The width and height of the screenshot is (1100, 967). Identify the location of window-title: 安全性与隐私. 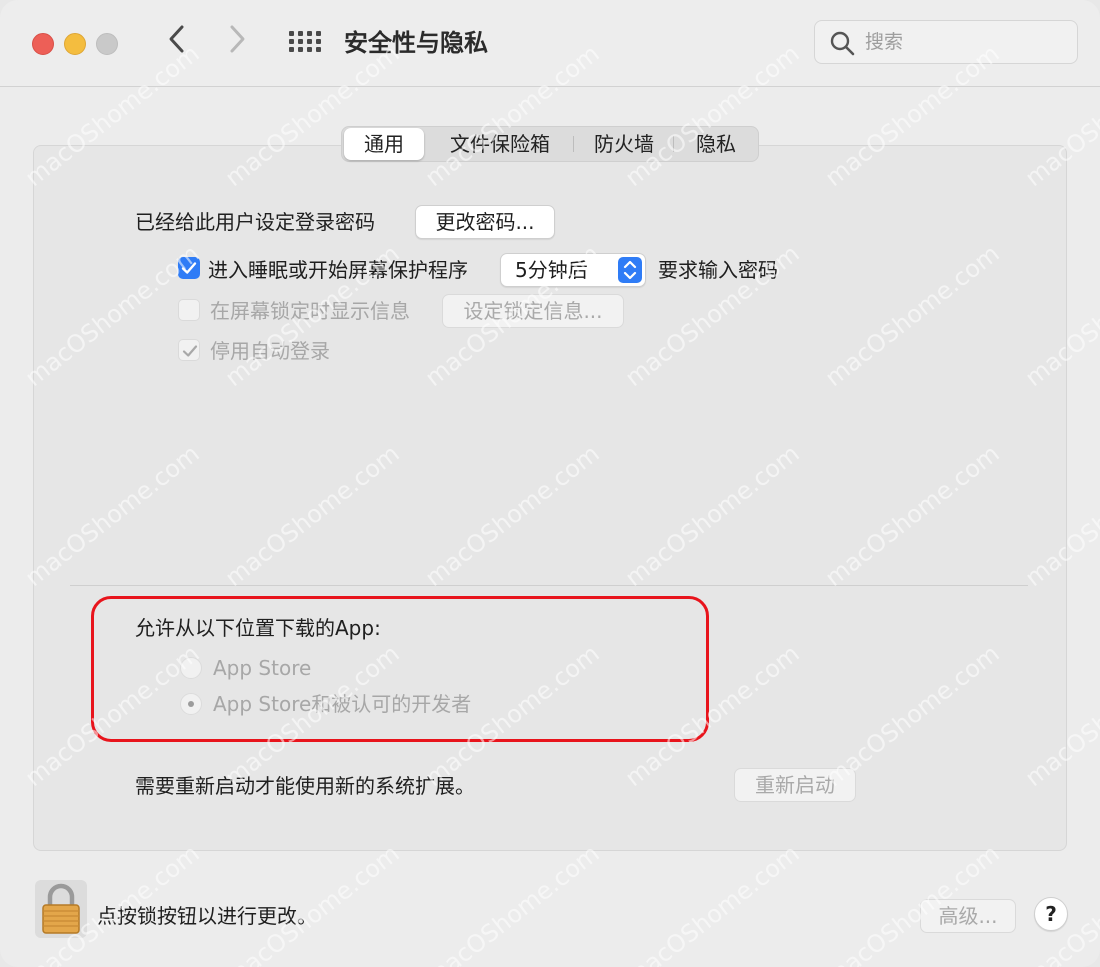
(416, 43).